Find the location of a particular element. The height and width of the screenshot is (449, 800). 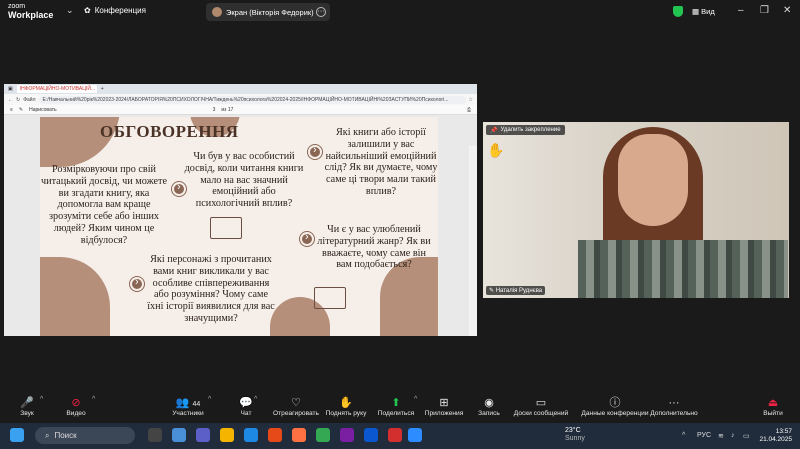

pin-icon: 📌 is located at coordinates (494, 130).